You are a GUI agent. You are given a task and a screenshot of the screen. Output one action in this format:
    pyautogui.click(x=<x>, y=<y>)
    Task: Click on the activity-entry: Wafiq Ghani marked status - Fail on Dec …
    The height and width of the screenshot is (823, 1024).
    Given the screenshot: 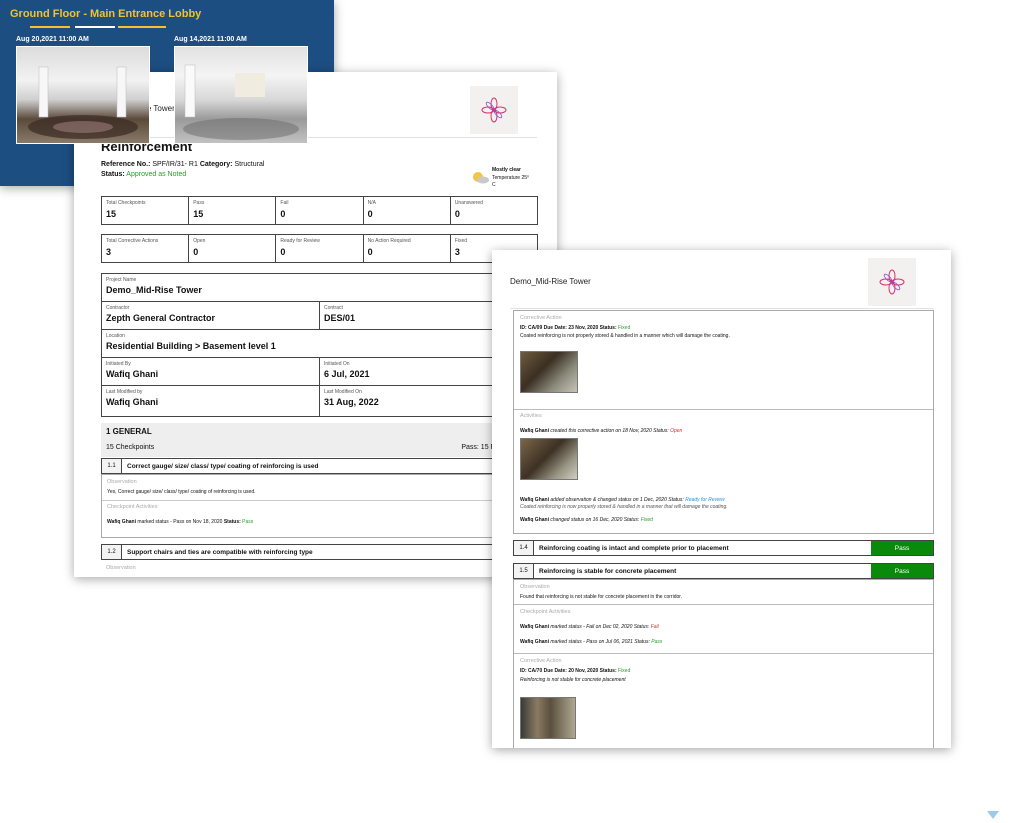 What is the action you would take?
    pyautogui.click(x=589, y=627)
    